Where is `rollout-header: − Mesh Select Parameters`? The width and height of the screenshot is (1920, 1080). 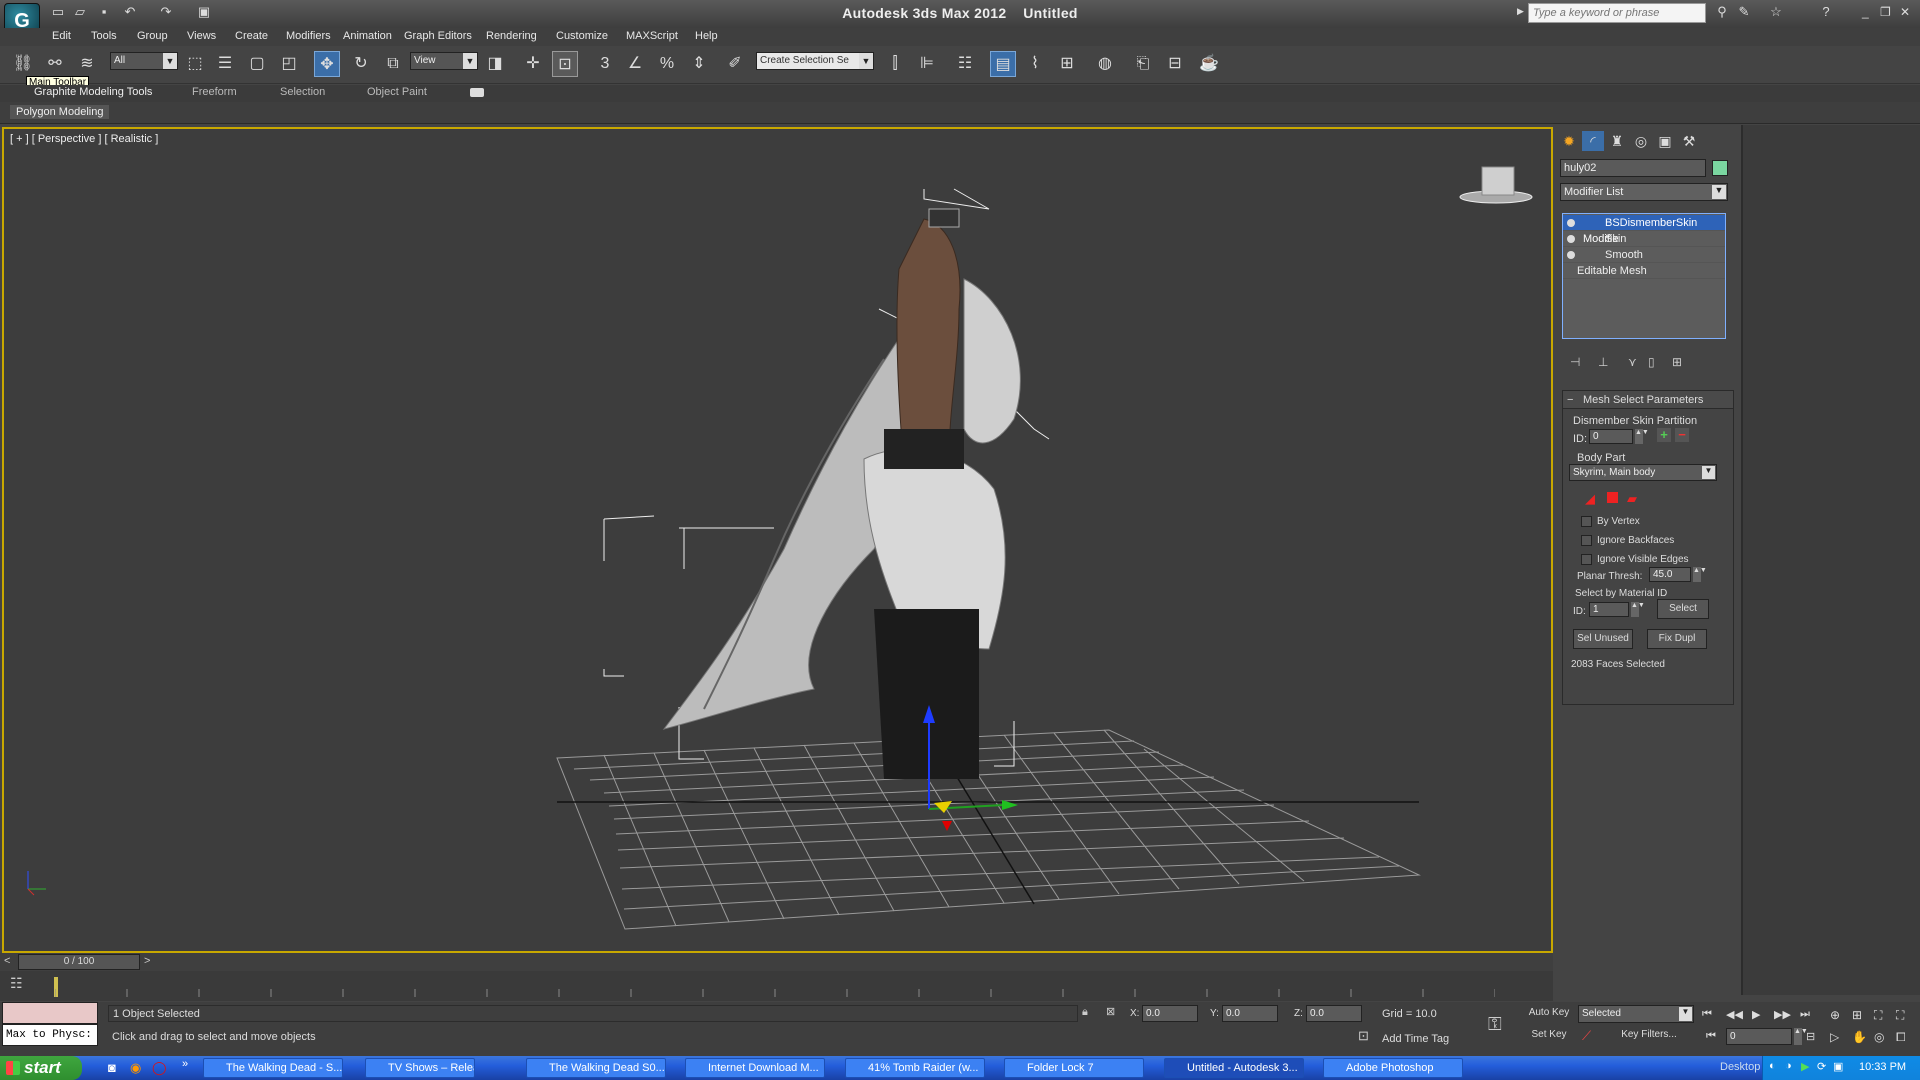
rollout-header: − Mesh Select Parameters is located at coordinates (1648, 400).